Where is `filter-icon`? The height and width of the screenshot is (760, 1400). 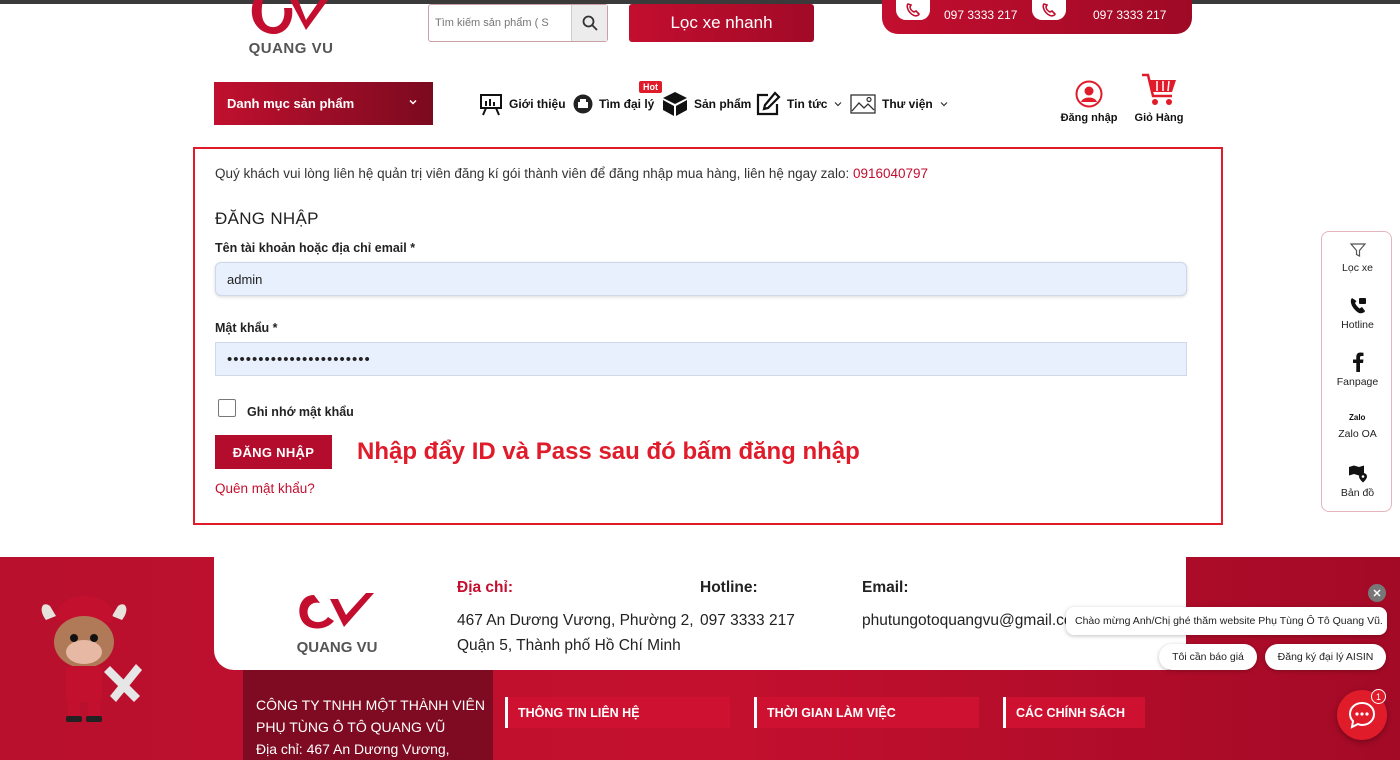 filter-icon is located at coordinates (1357, 250).